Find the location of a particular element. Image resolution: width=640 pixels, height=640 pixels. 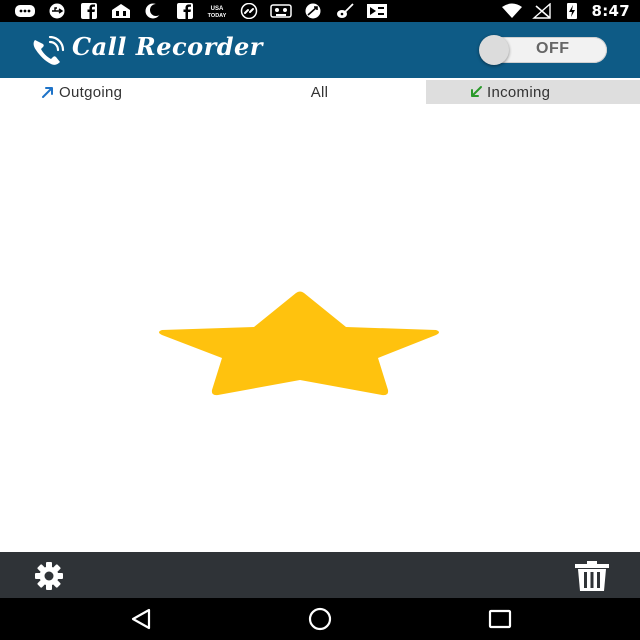

toggle-knob is located at coordinates (494, 50).